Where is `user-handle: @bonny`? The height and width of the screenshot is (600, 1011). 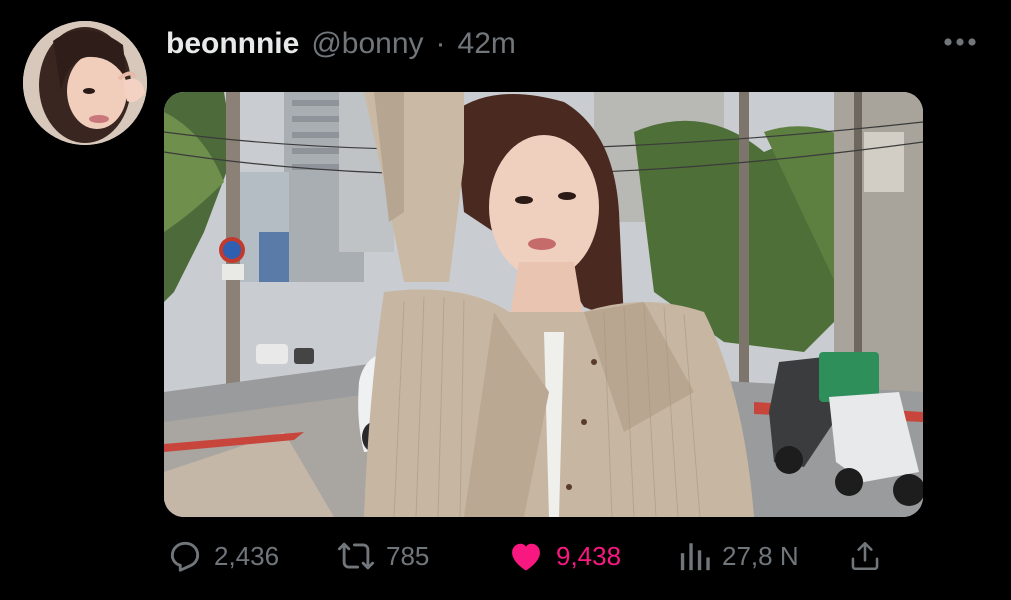 user-handle: @bonny is located at coordinates (367, 44).